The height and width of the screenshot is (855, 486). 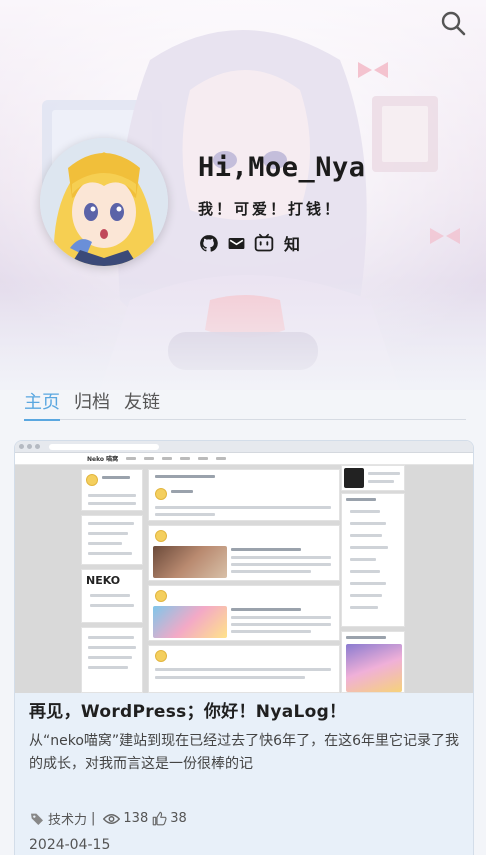 I want to click on social-links: 知, so click(x=282, y=243).